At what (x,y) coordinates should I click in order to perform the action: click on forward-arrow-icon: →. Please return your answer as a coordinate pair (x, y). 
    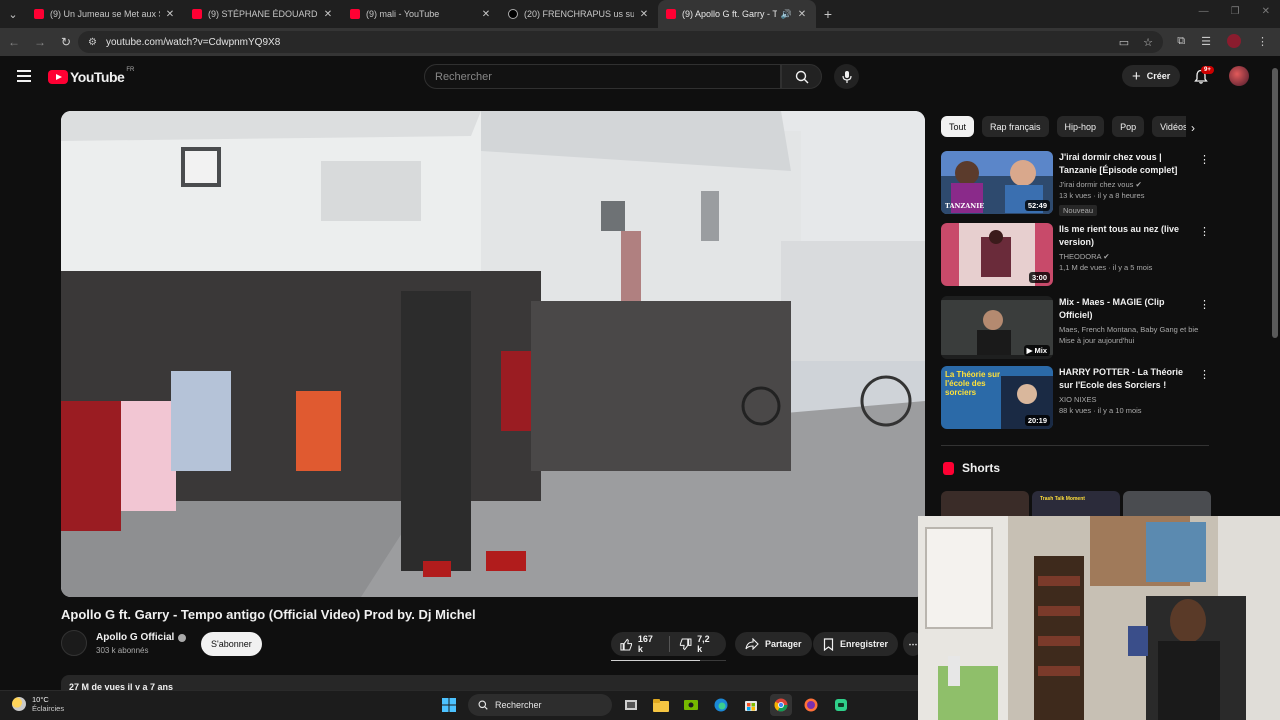
    Looking at the image, I should click on (40, 42).